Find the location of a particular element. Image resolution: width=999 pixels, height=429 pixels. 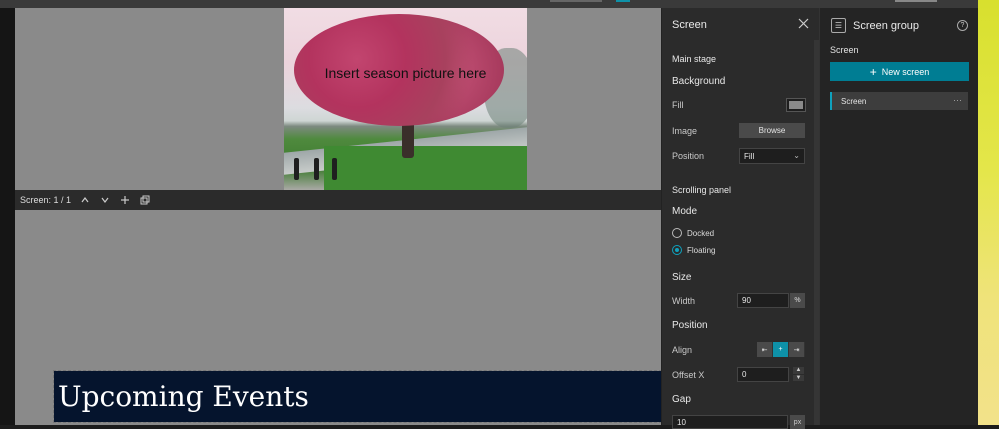

chevron-down-icon: ⌄ is located at coordinates (796, 155).